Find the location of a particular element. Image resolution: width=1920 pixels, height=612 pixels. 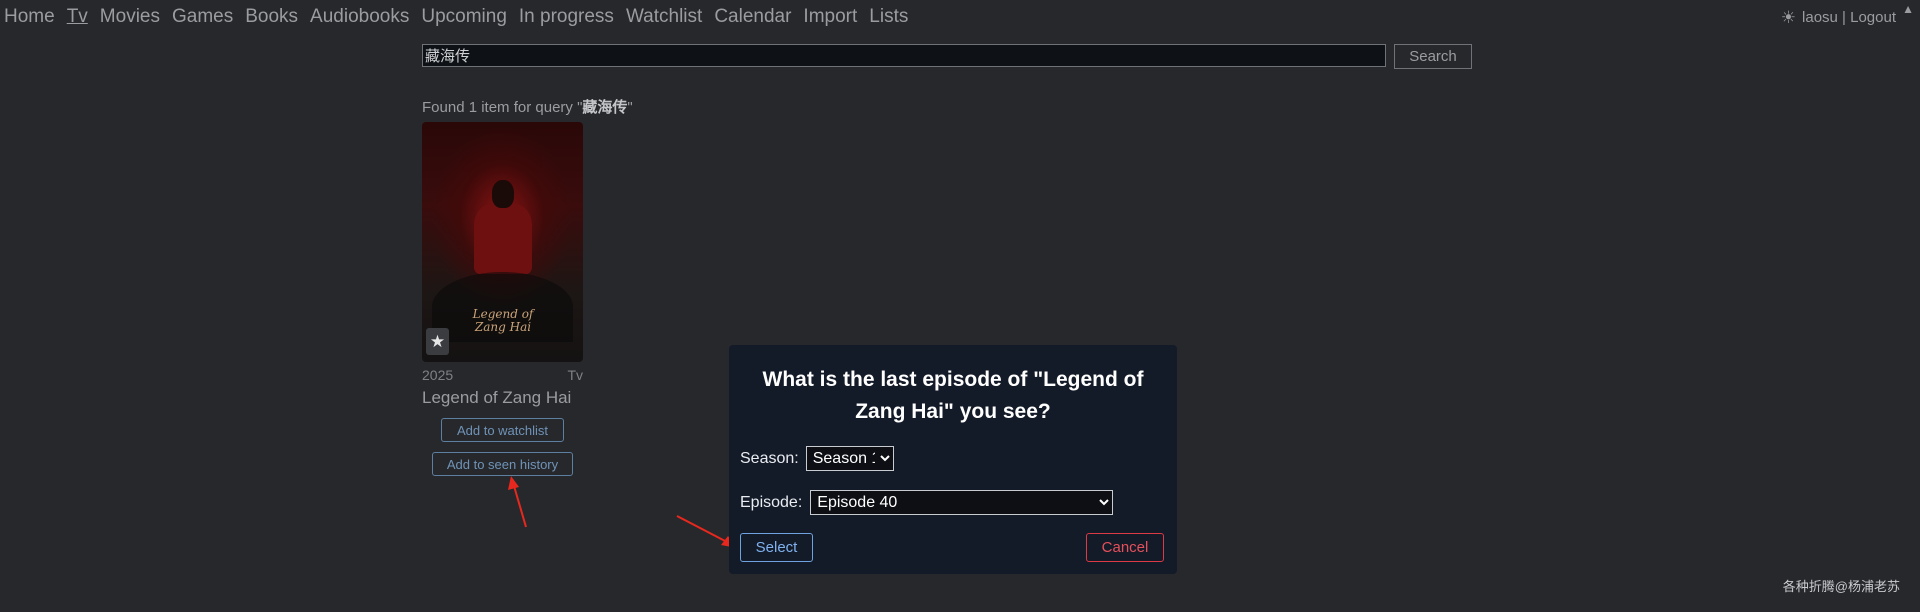

nav-audiobooks: Audiobooks is located at coordinates (359, 17).